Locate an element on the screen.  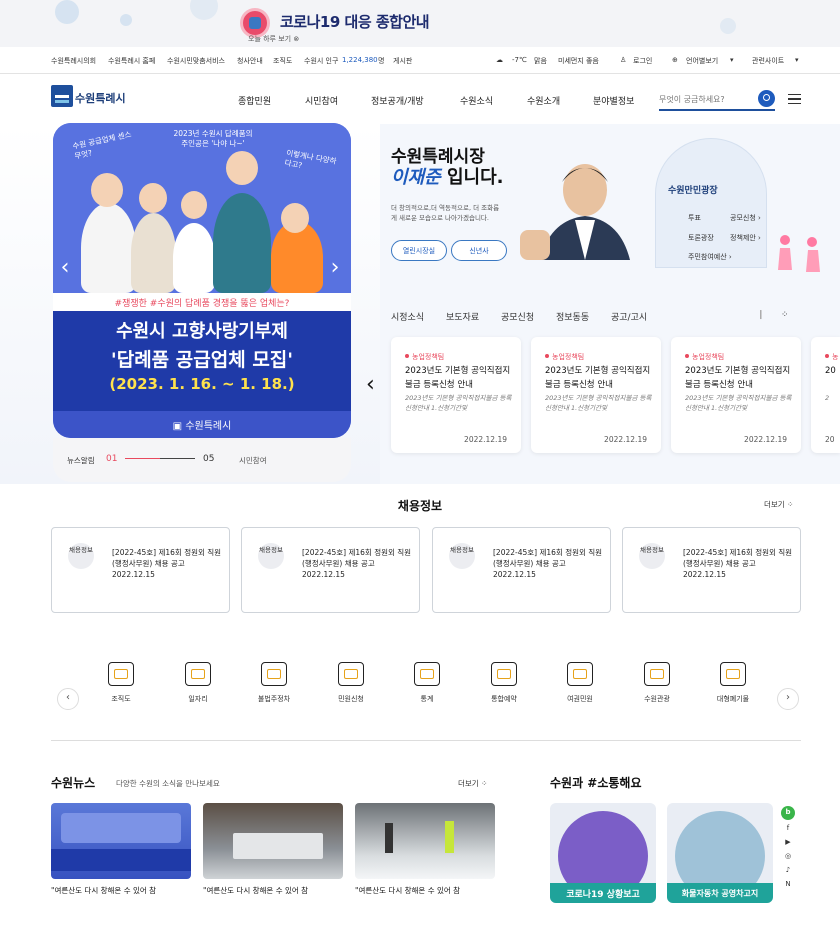
pager-total: 05 is located at coordinates (209, 459).